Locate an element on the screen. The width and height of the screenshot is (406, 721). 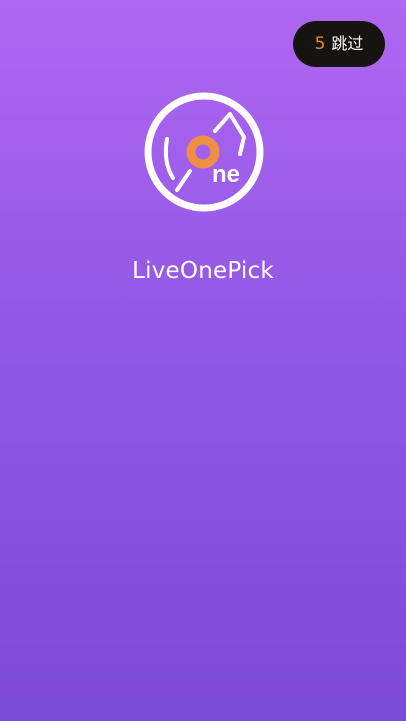
app-logo: ne is located at coordinates (204, 152).